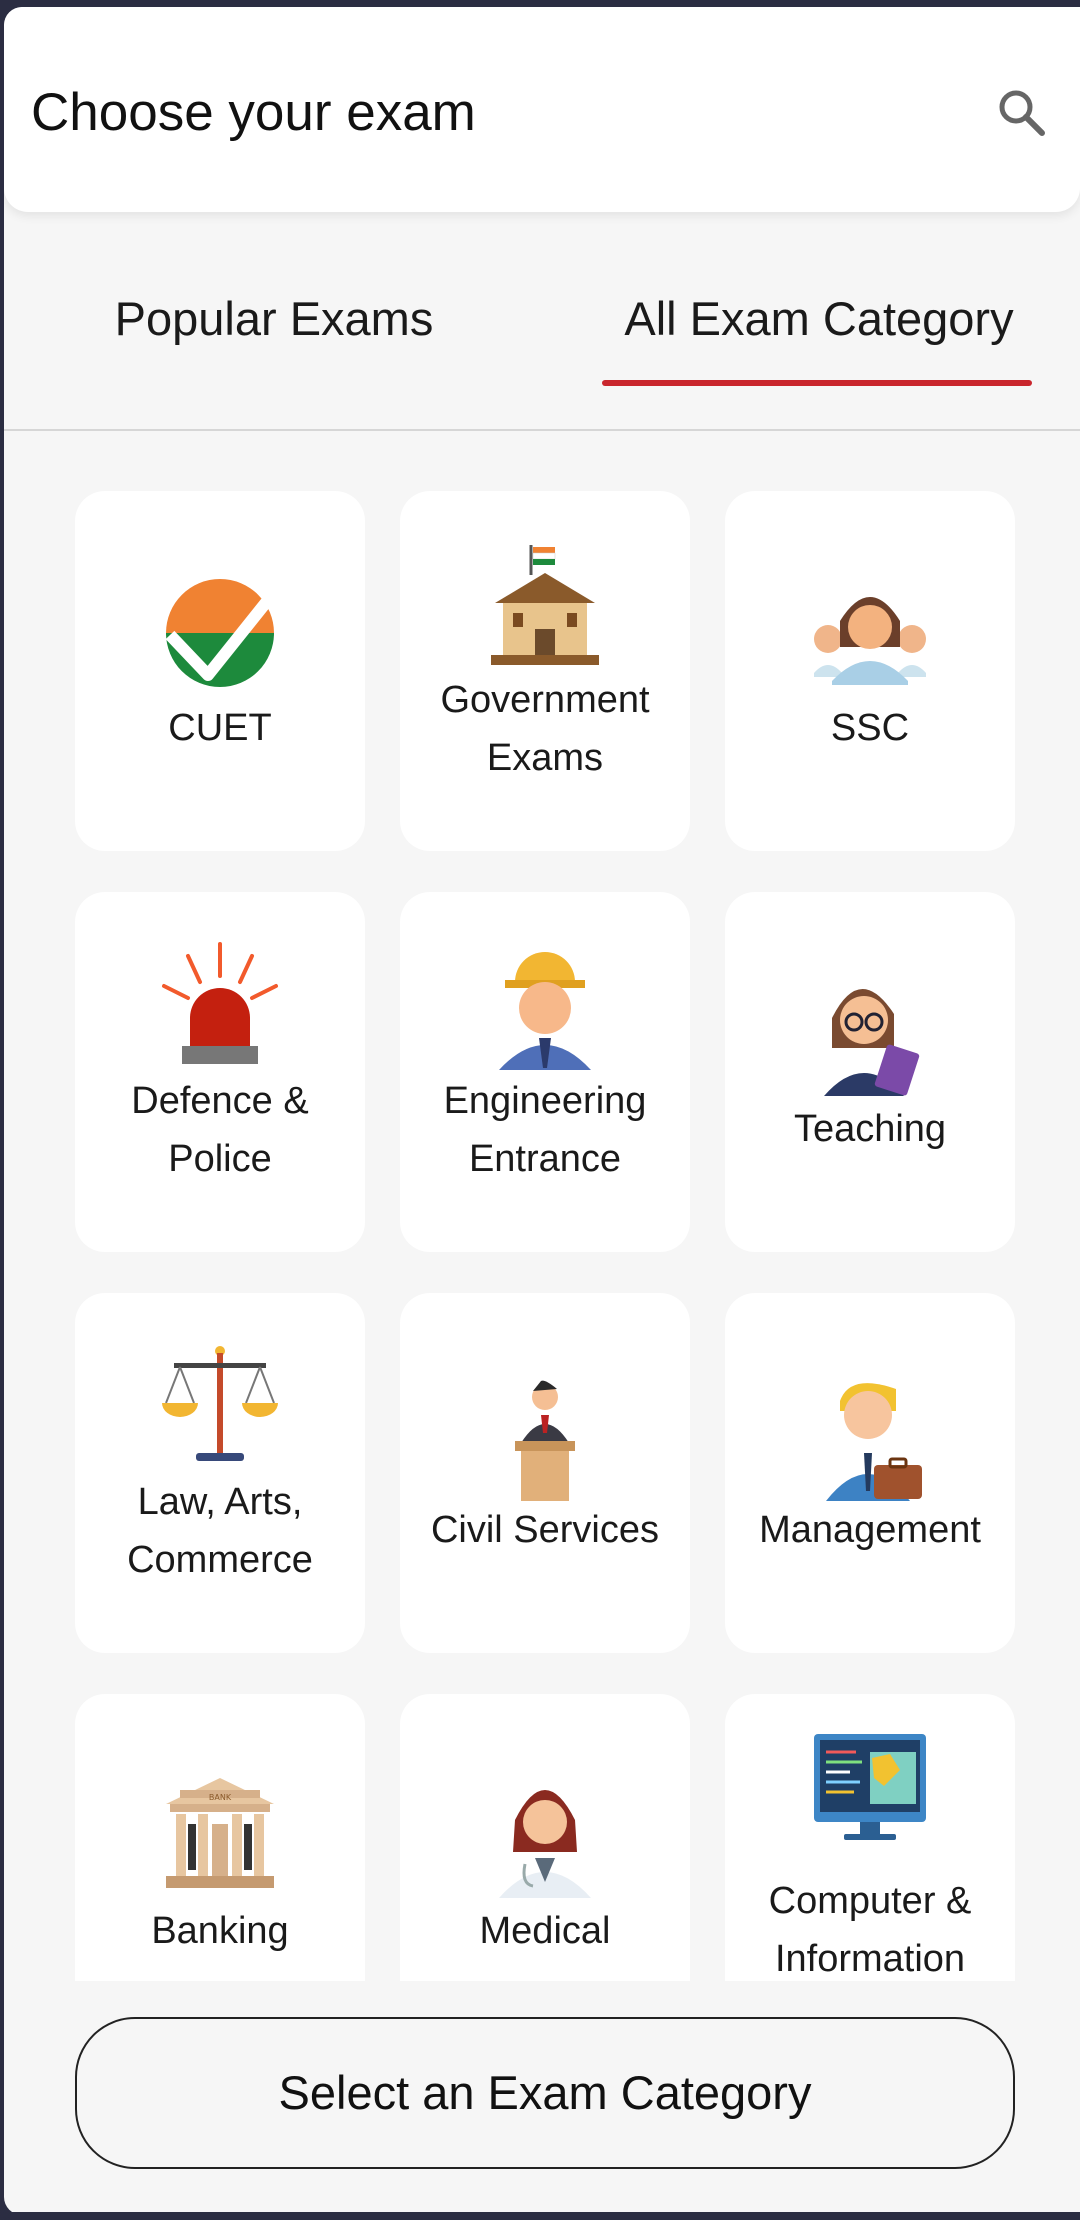  Describe the element at coordinates (545, 1101) in the screenshot. I see `category-label: Engineering` at that location.